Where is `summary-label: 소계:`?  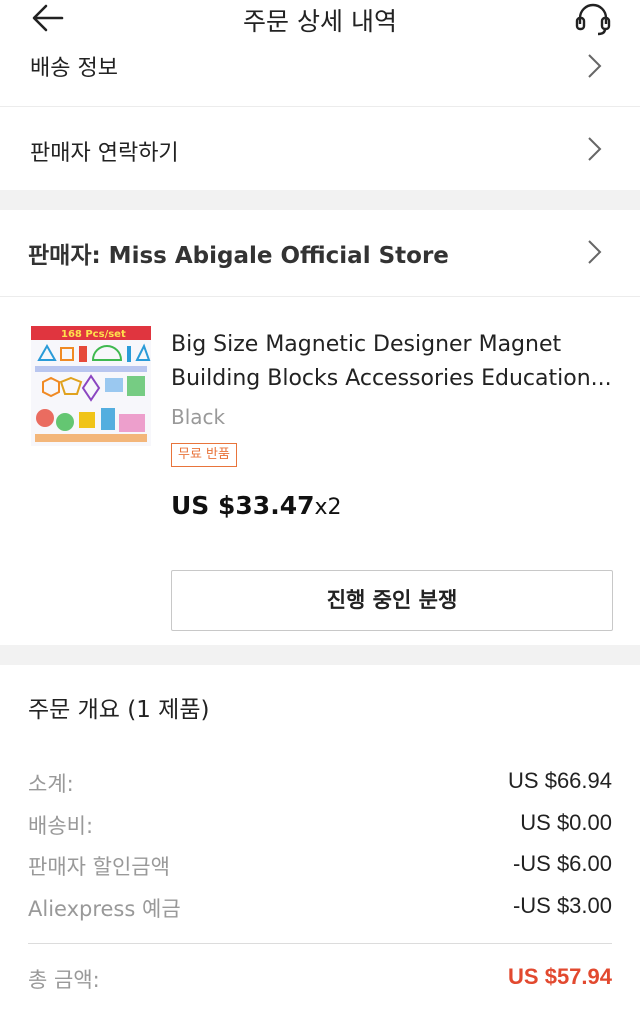
summary-label: 소계: is located at coordinates (51, 784).